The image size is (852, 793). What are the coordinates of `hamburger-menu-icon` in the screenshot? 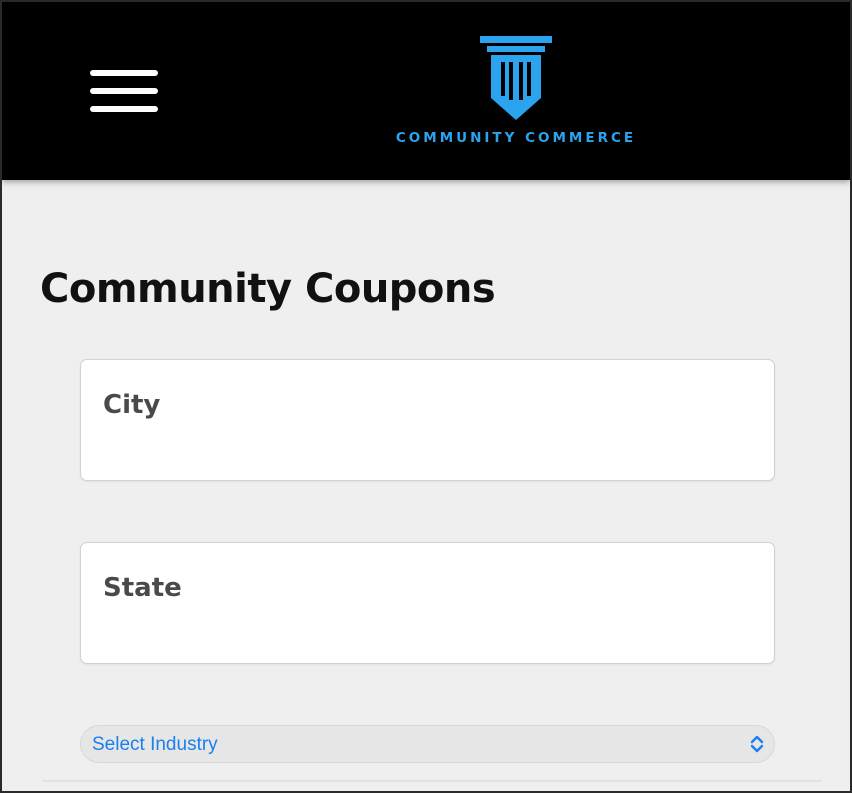 It's located at (125, 94).